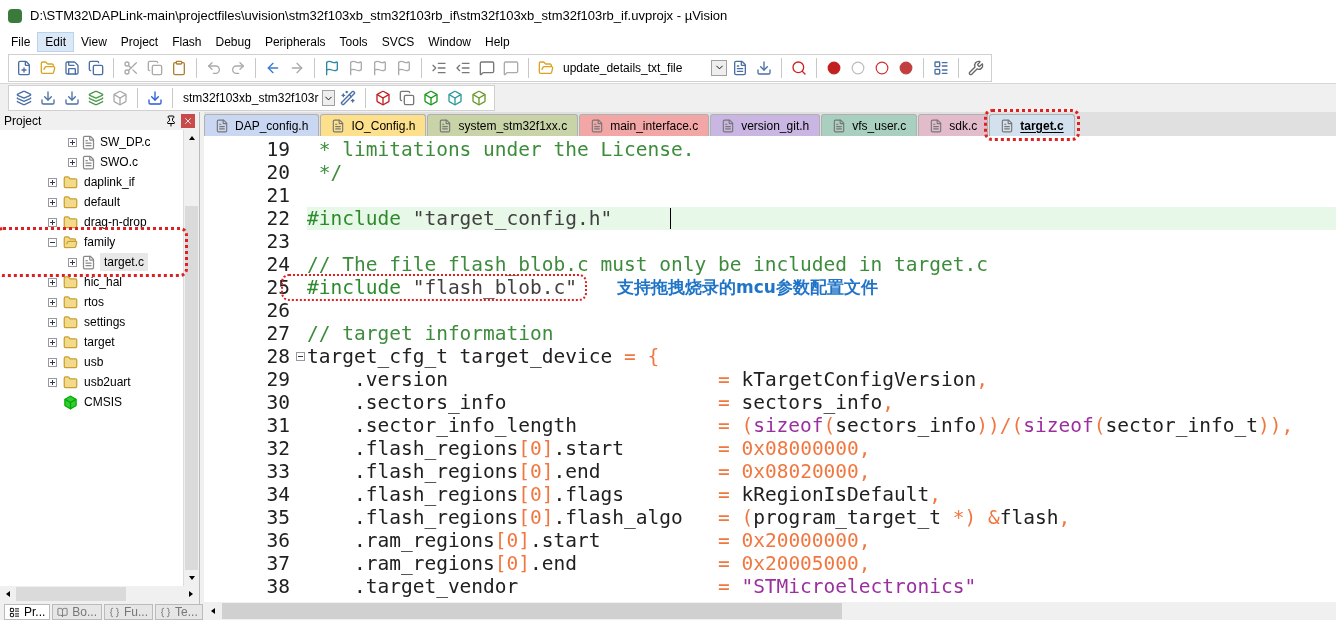 This screenshot has height=620, width=1336. I want to click on line-number: 34, so click(278, 494).